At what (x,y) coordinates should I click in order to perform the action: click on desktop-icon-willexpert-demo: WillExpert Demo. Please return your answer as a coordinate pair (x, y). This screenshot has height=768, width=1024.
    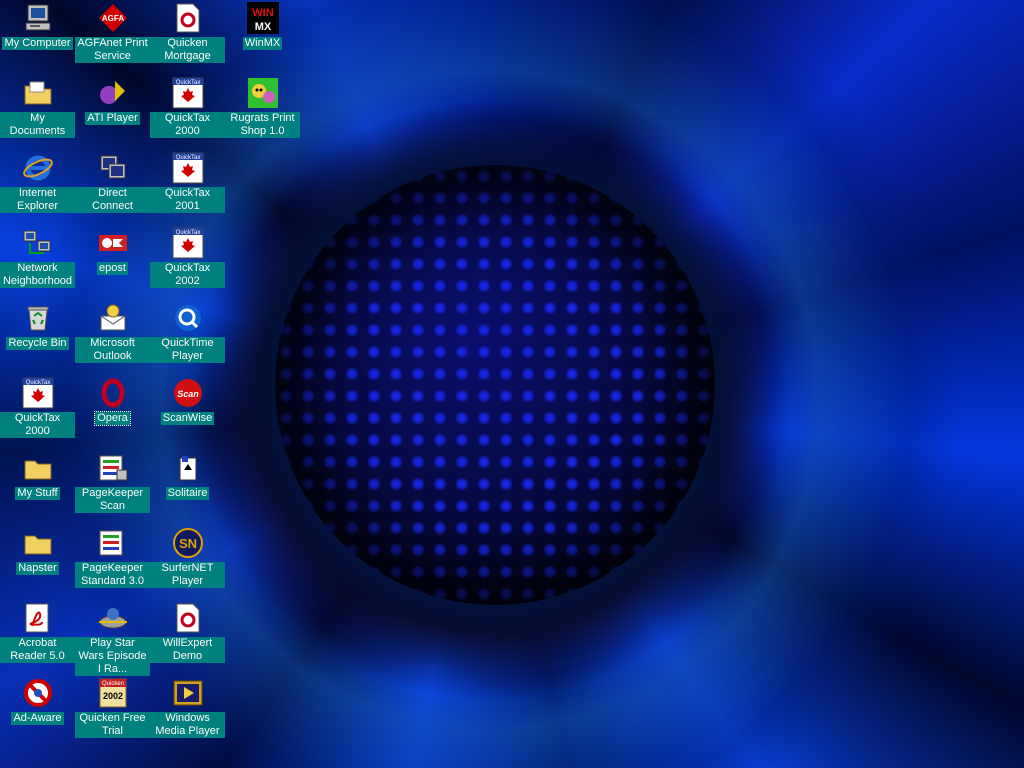
    Looking at the image, I should click on (187, 632).